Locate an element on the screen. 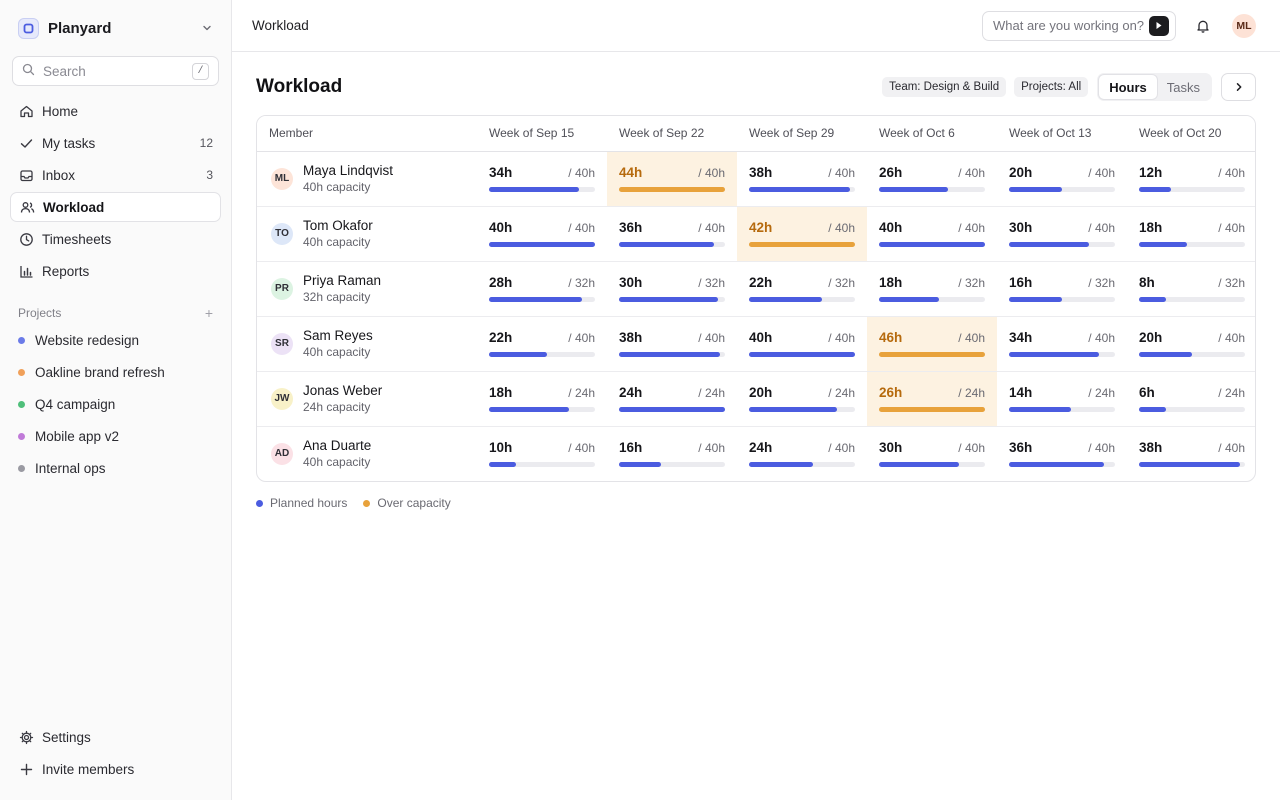 The height and width of the screenshot is (800, 1280). planned-hours: 34h is located at coordinates (1021, 337).